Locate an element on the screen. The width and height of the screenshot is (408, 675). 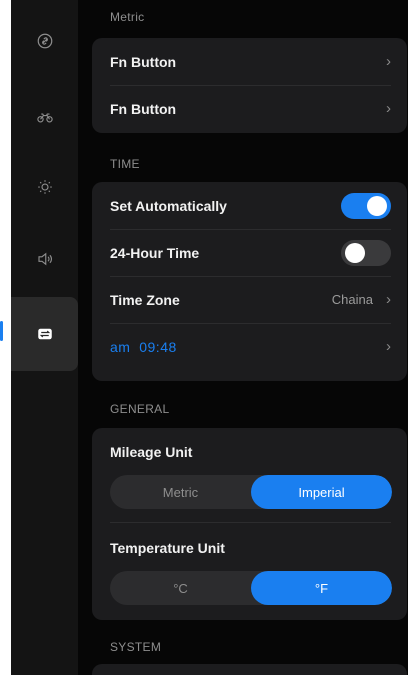
section-title-general: GENERAL is located at coordinates (140, 409).